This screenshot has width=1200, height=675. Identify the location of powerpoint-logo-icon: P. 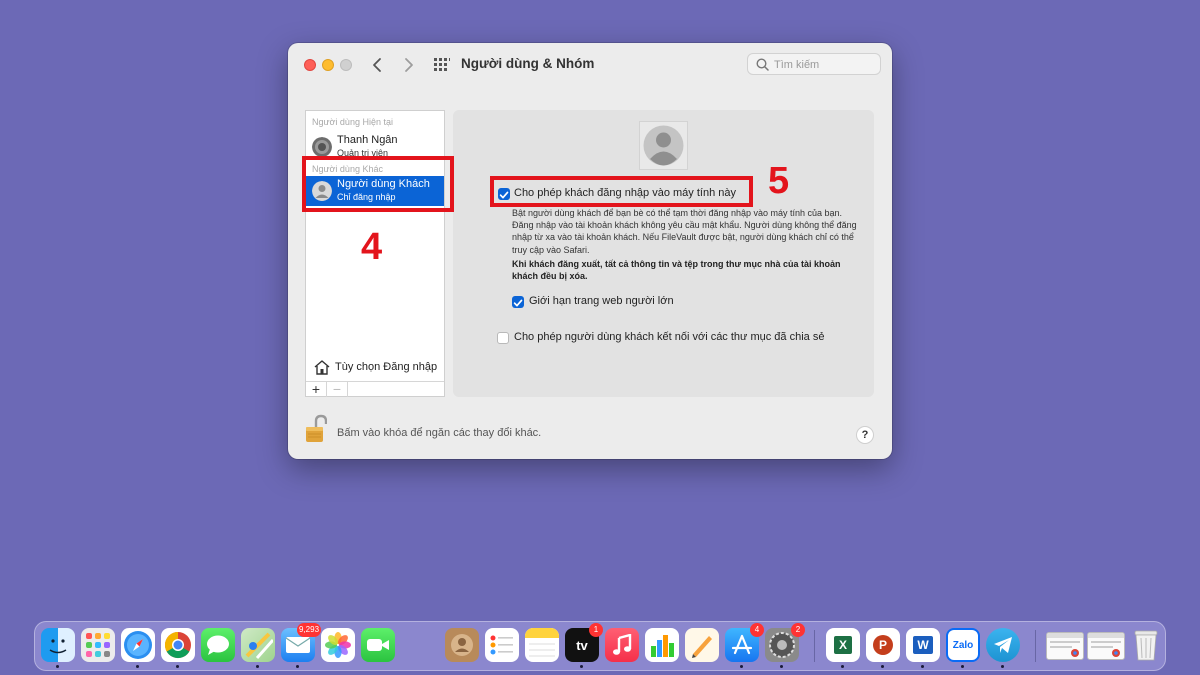
(883, 645).